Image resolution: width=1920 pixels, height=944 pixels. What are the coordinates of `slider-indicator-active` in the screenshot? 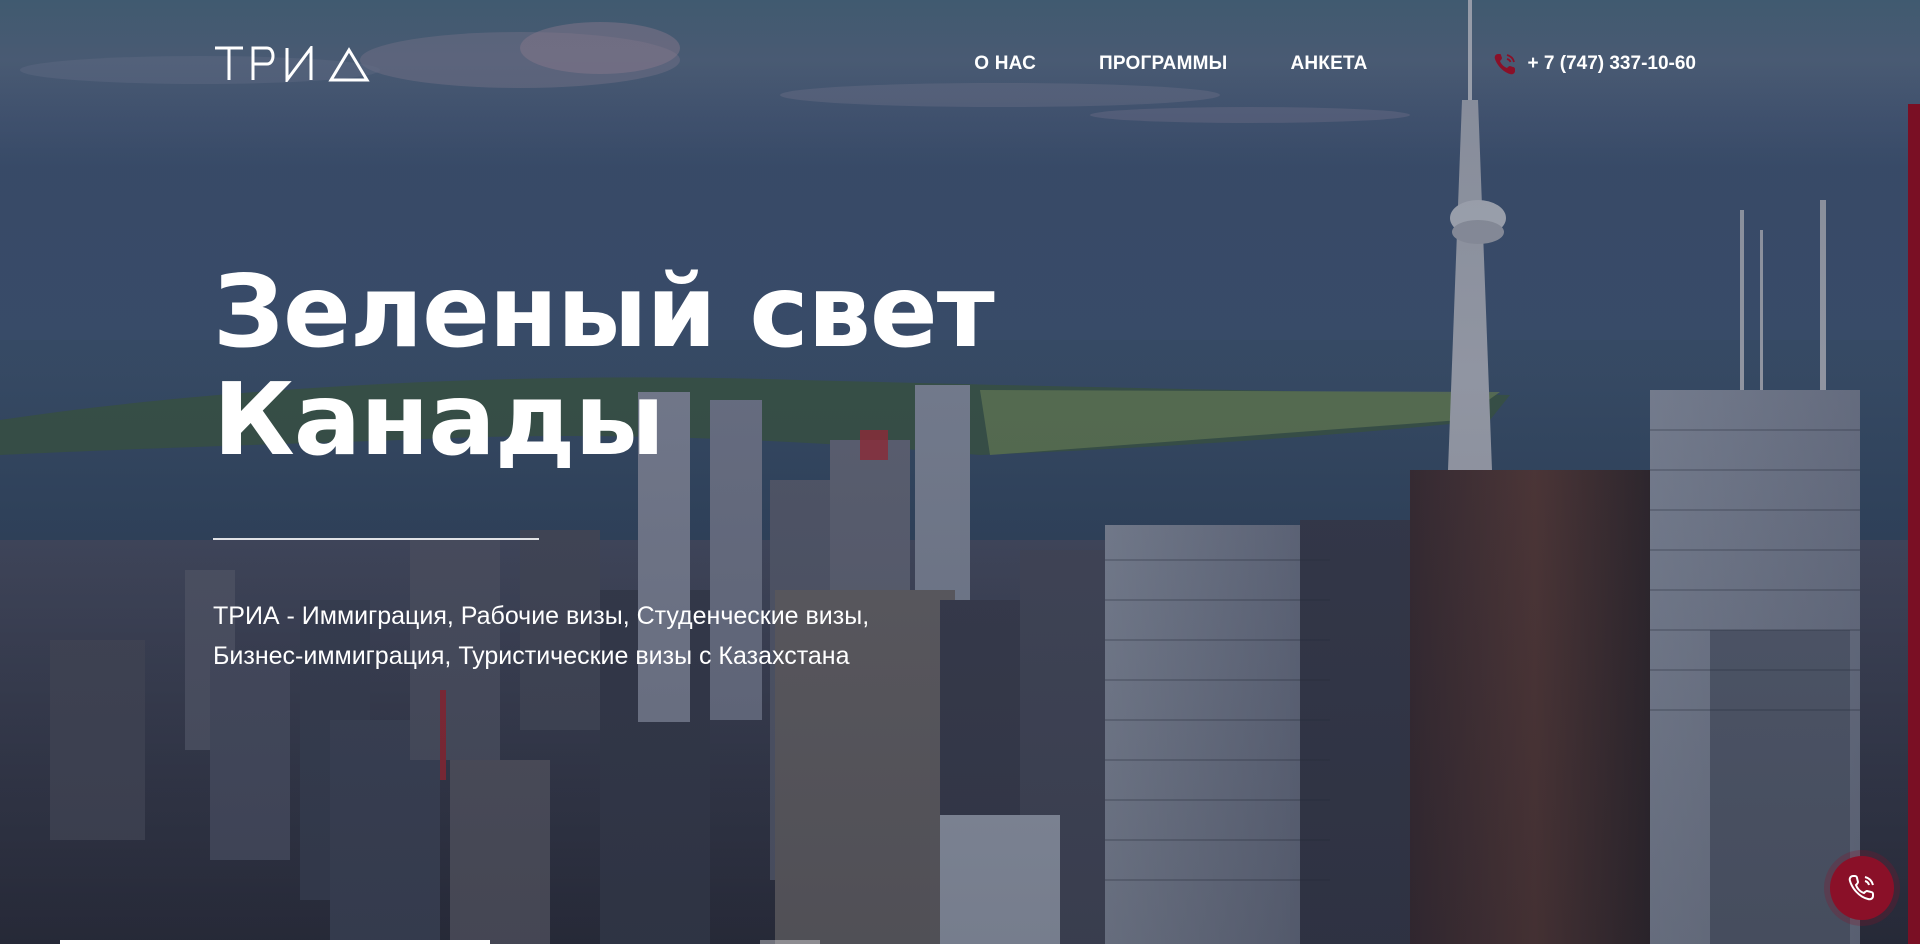 It's located at (275, 942).